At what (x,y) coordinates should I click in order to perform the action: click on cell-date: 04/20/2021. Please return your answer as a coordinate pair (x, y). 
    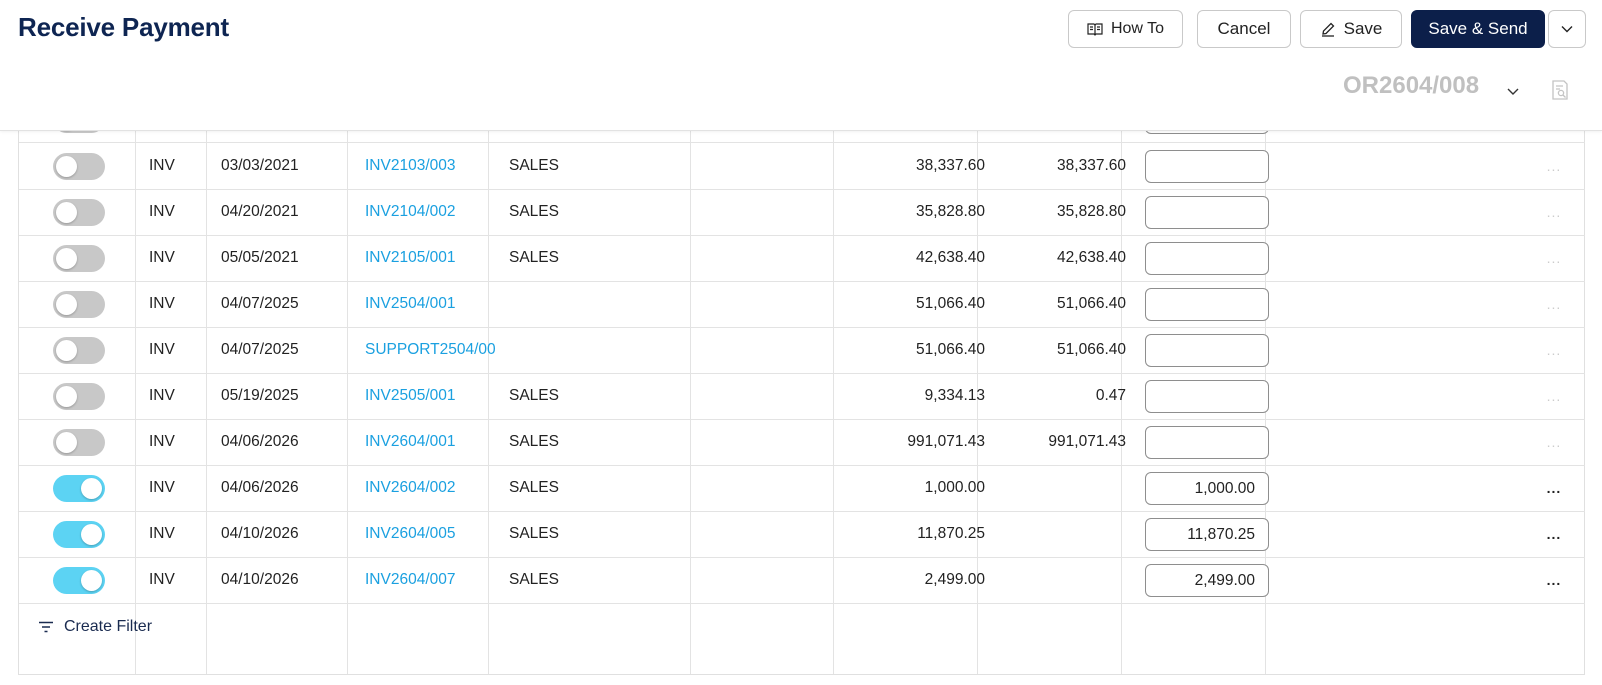
    Looking at the image, I should click on (260, 211).